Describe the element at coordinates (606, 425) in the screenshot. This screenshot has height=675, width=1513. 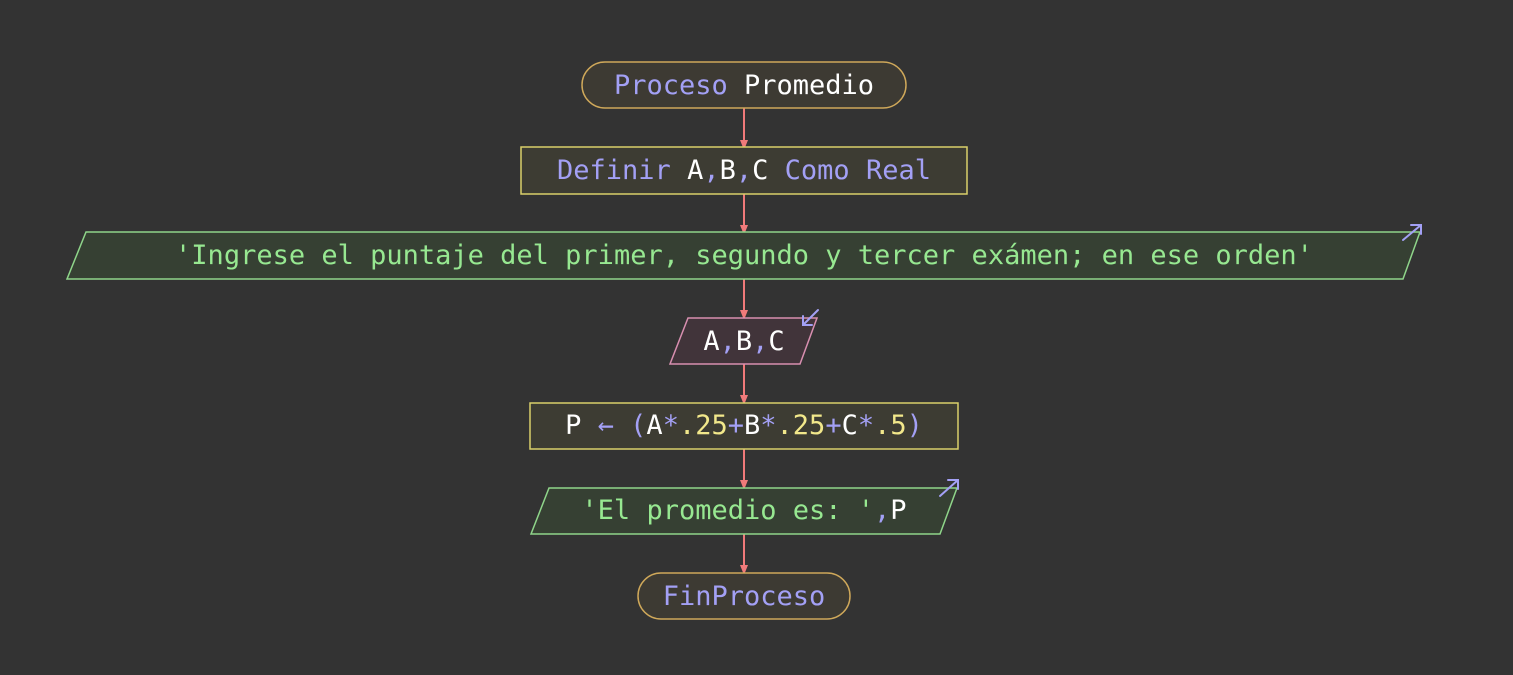
I see `assign-arrow: ←` at that location.